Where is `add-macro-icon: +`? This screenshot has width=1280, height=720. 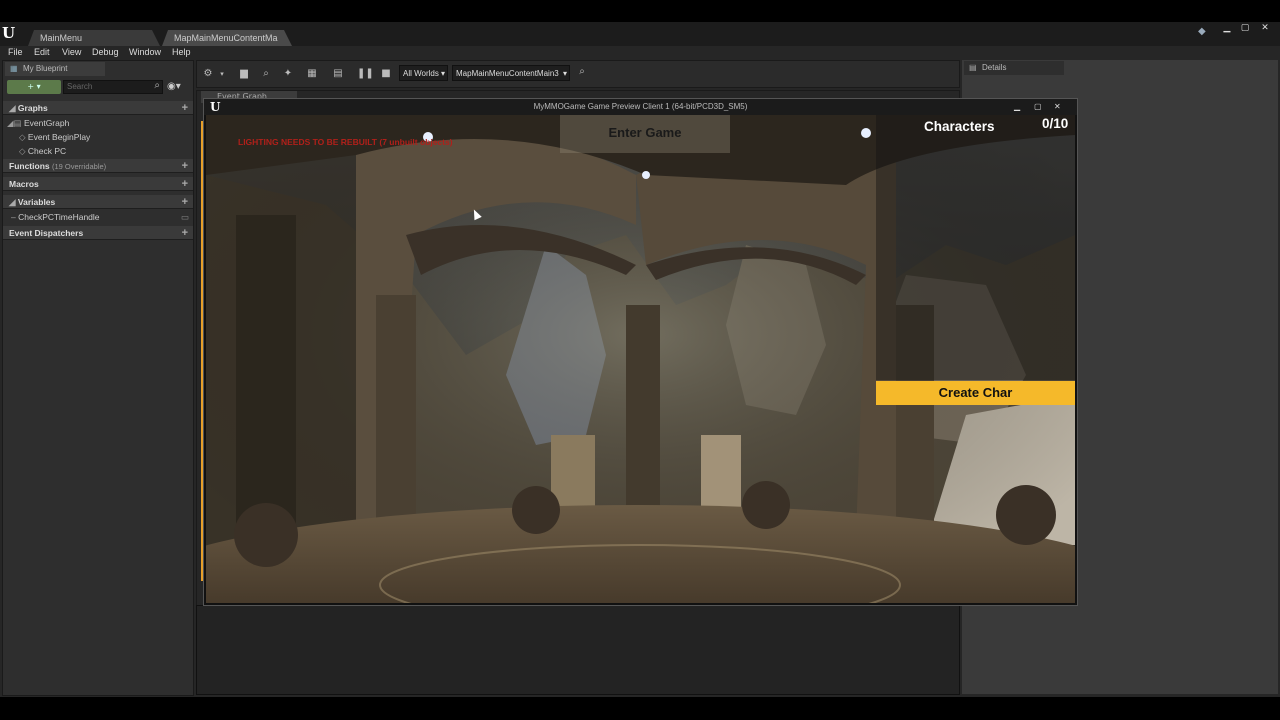 add-macro-icon: + is located at coordinates (185, 184).